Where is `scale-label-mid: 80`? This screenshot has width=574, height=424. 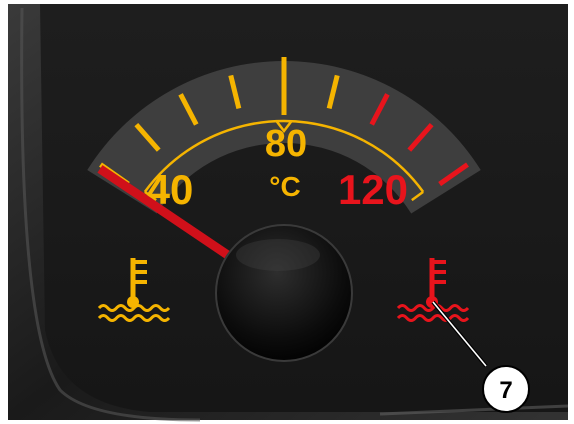
scale-label-mid: 80 is located at coordinates (286, 144).